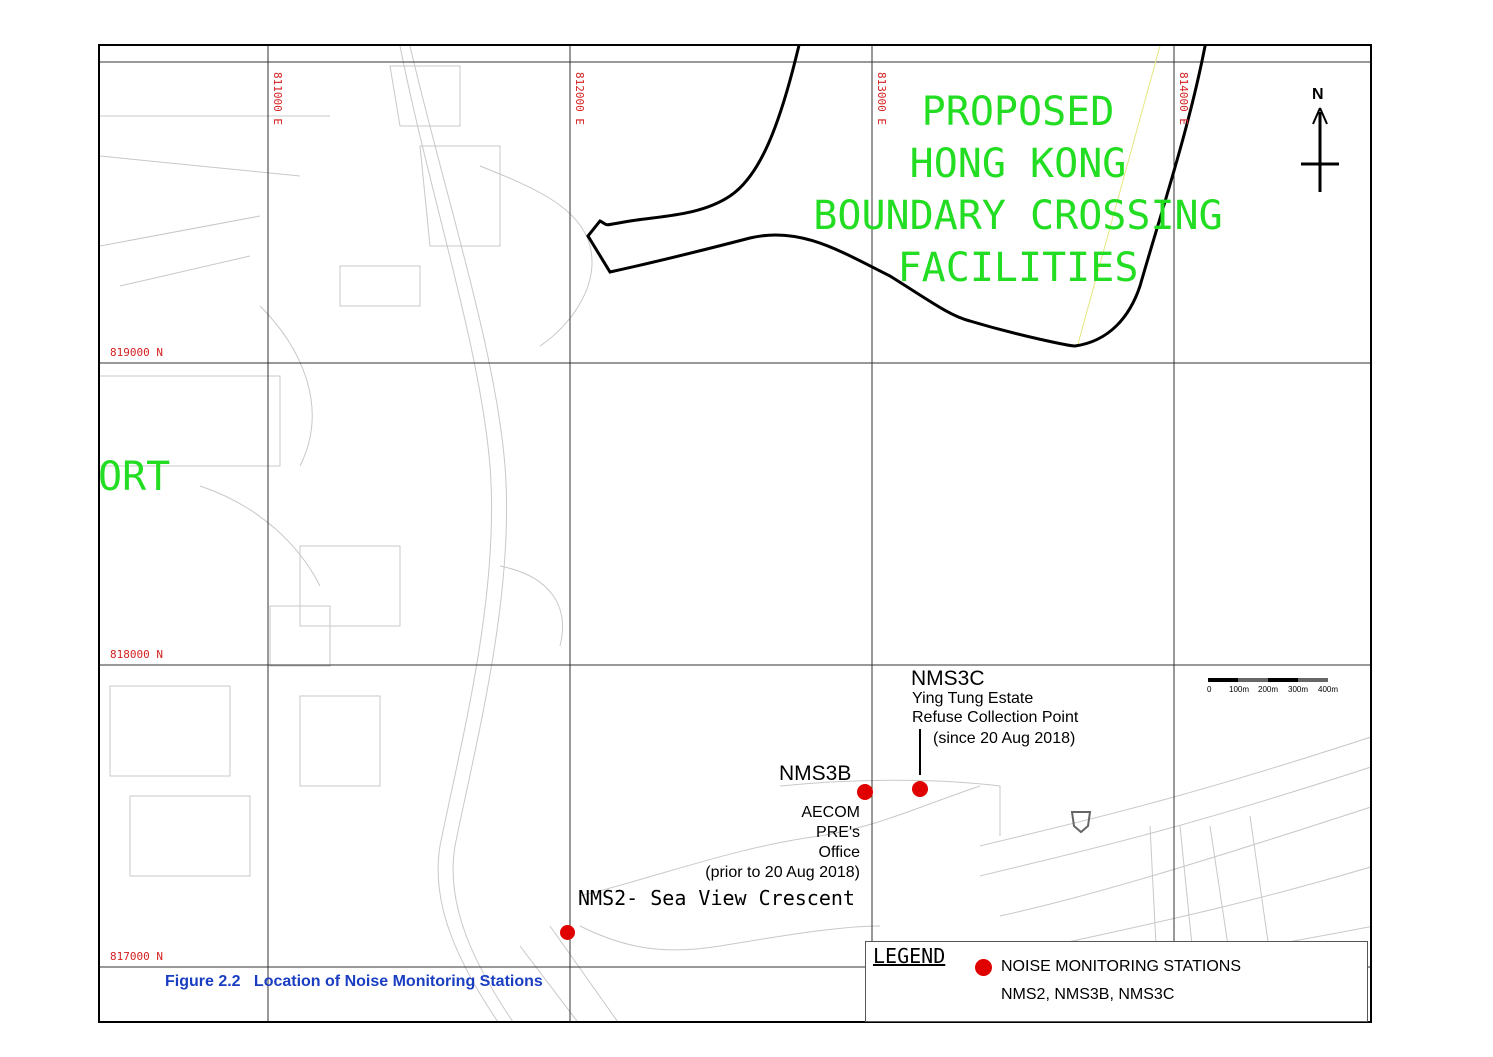 This screenshot has width=1493, height=1057. I want to click on station-nms3c-marker-icon, so click(920, 789).